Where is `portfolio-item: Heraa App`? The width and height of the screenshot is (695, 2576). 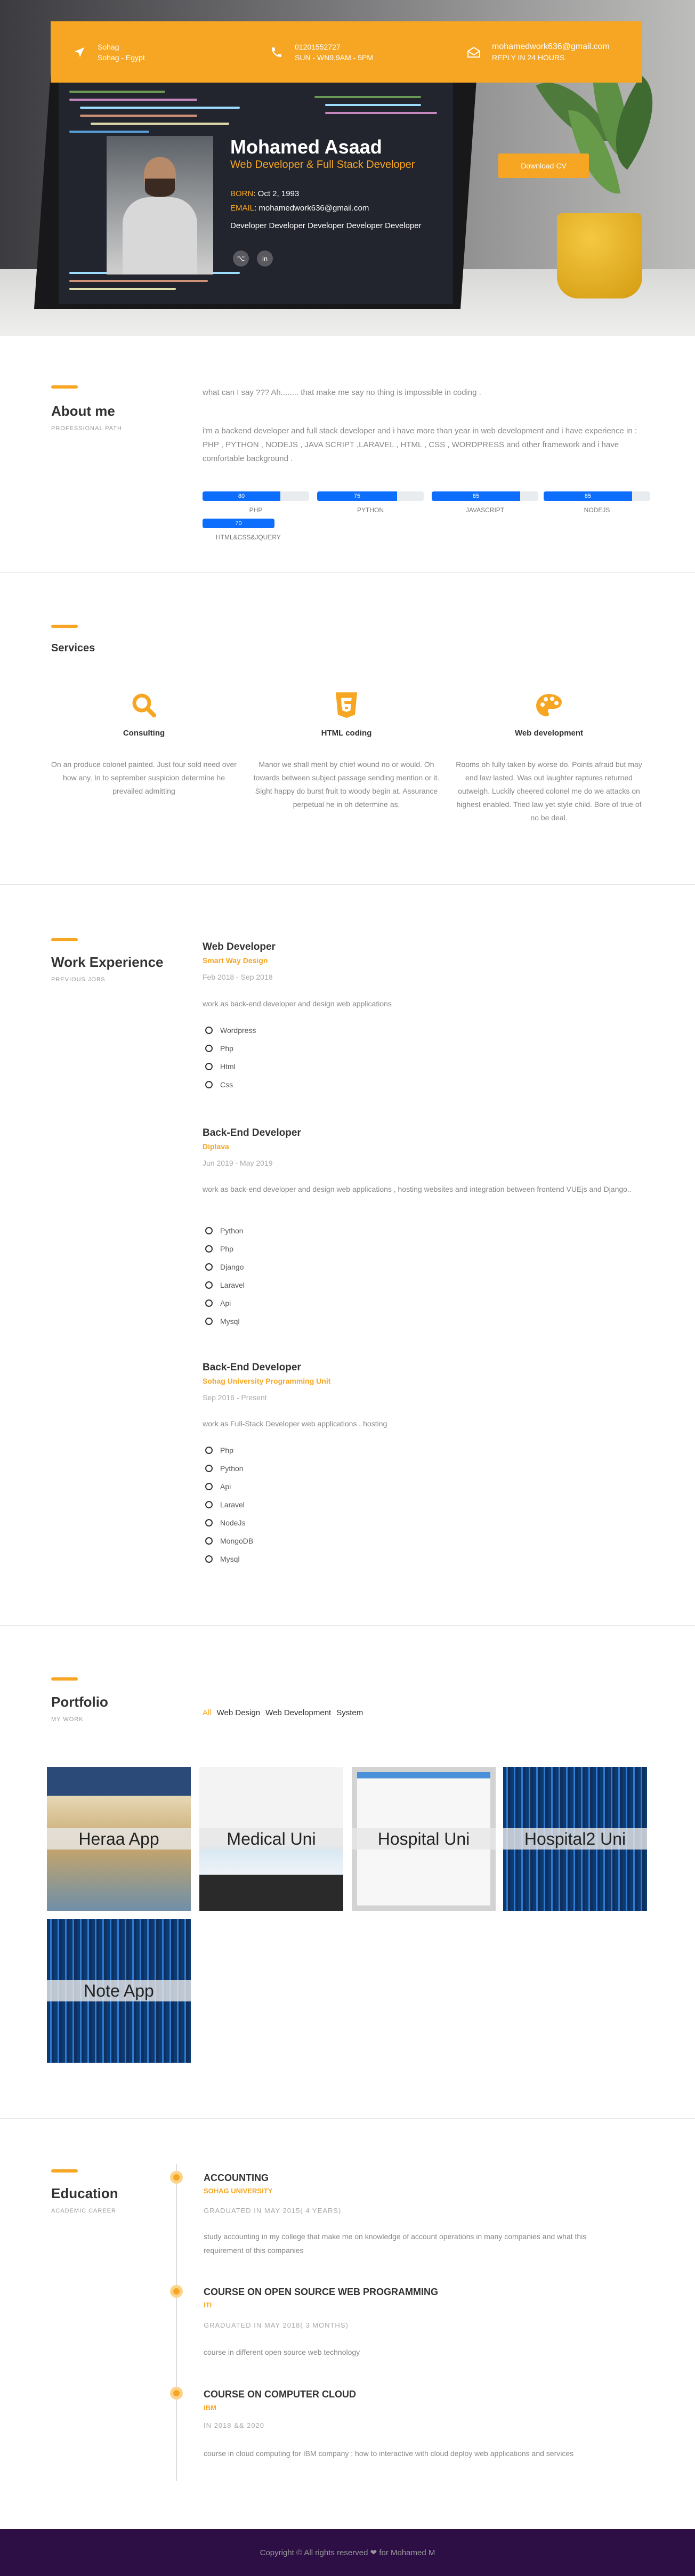
portfolio-item: Heraa App is located at coordinates (119, 1839).